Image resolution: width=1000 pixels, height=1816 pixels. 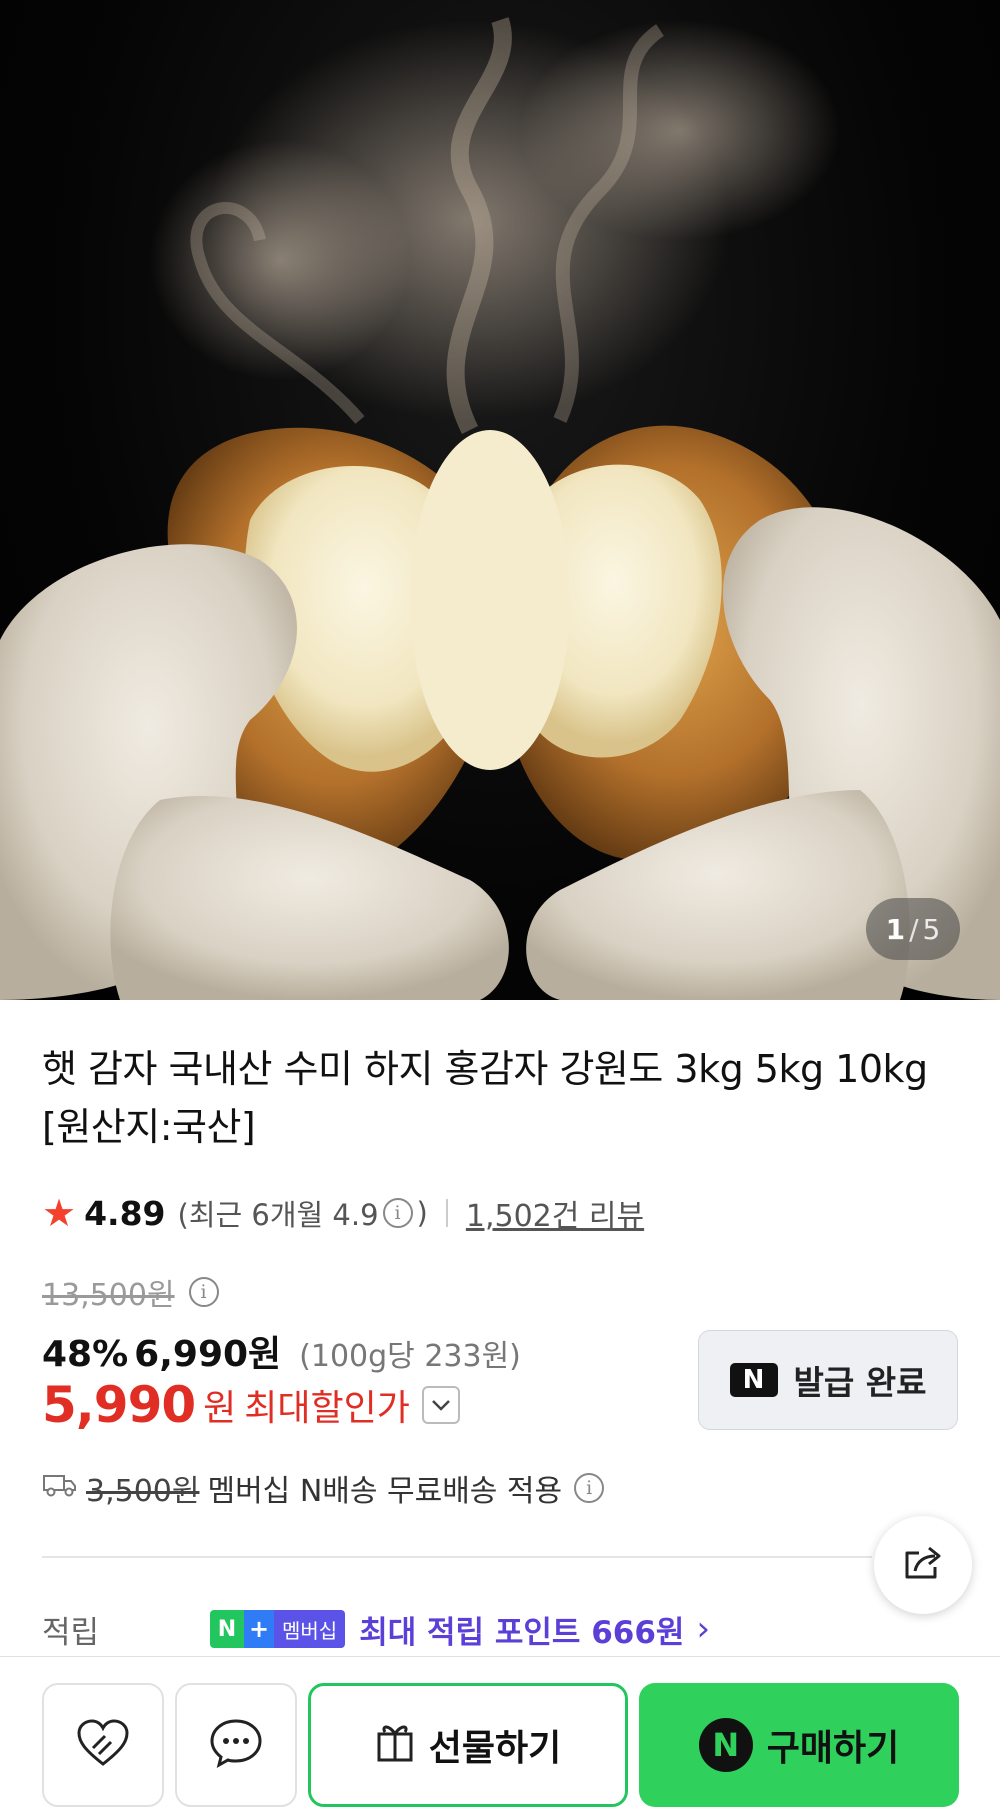 I want to click on chevron-right-icon: ›, so click(x=703, y=1629).